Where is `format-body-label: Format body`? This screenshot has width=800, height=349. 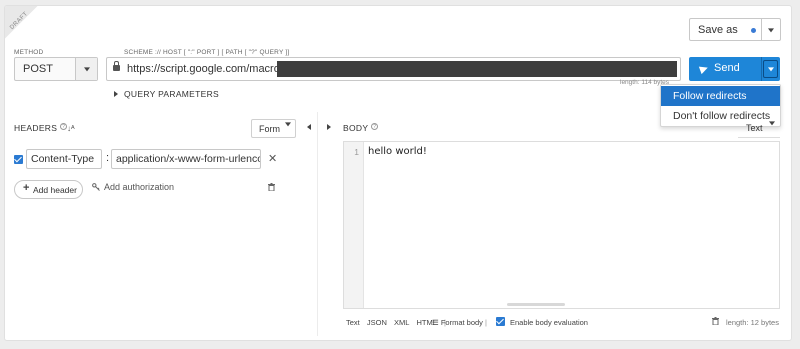 format-body-label: Format body is located at coordinates (461, 322).